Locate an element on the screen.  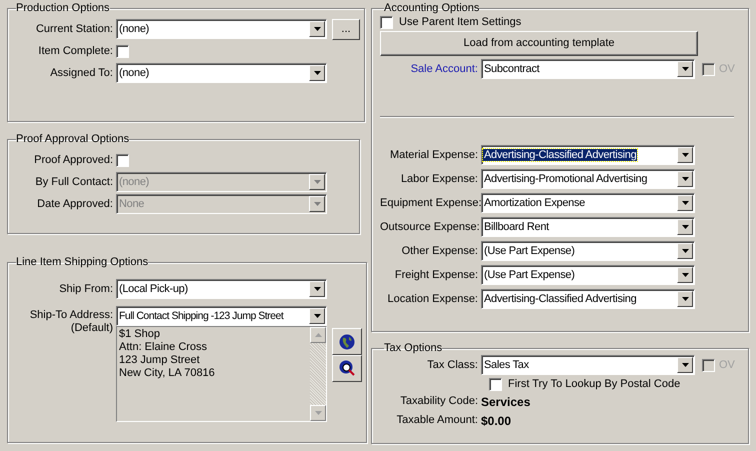
field-label: (Default) is located at coordinates (91, 328).